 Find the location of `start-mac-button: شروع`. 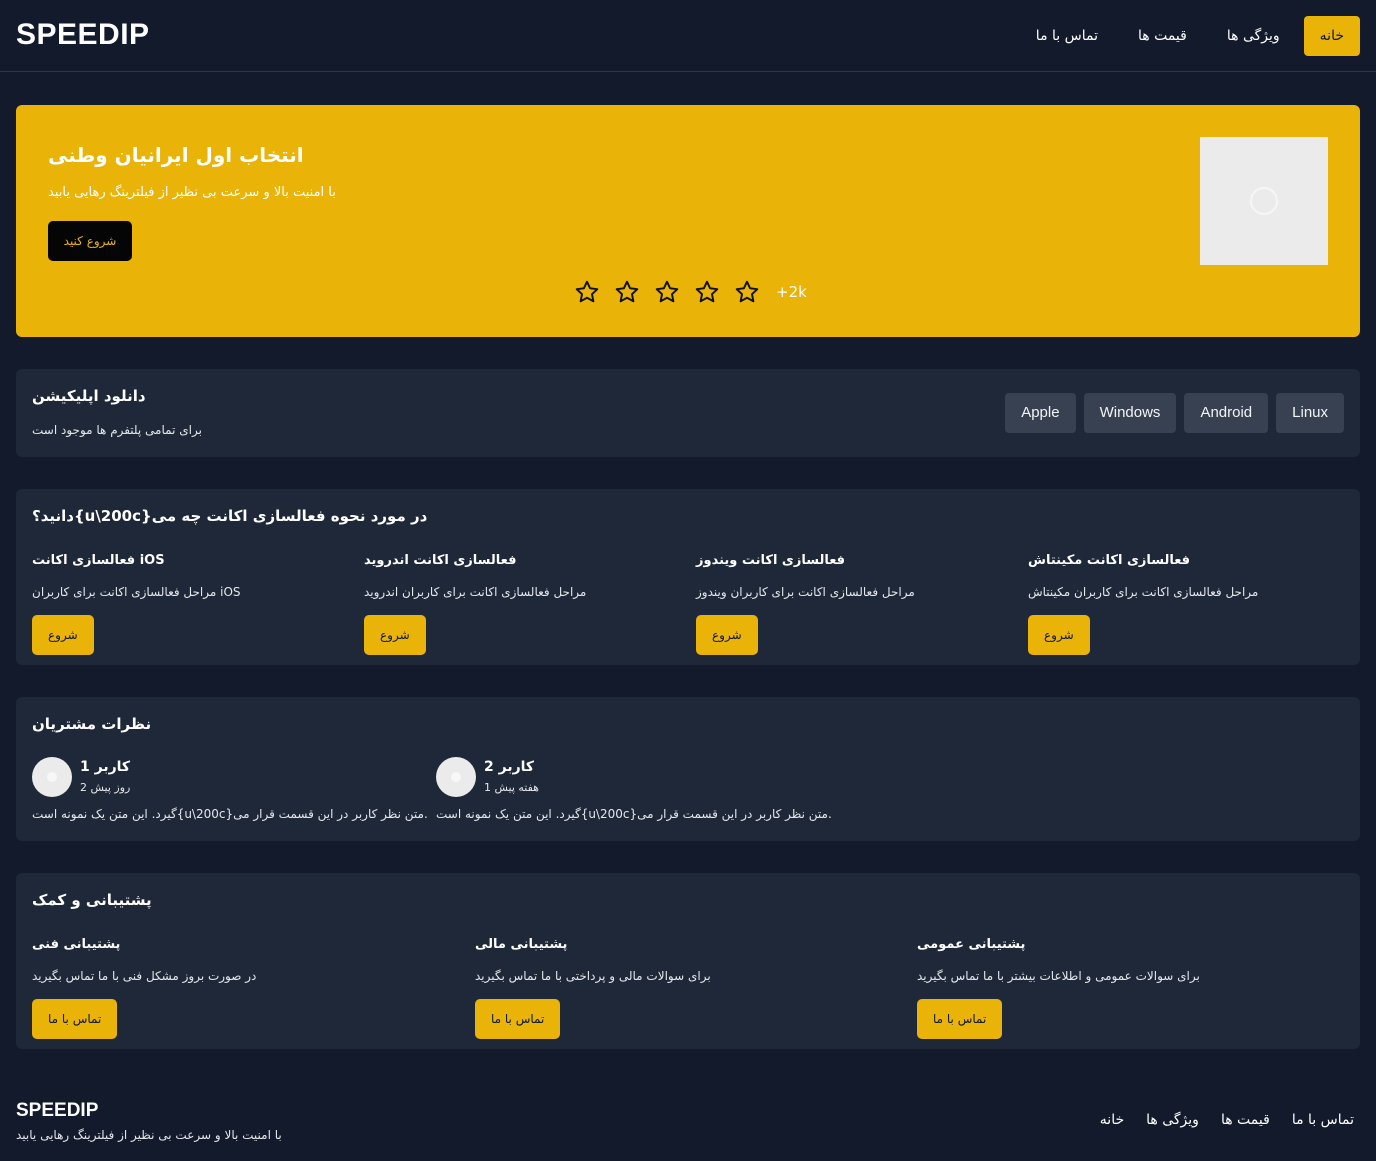

start-mac-button: شروع is located at coordinates (1059, 635).